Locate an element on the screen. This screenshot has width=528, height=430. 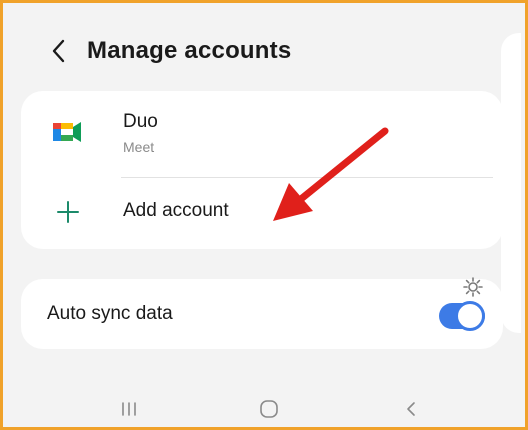
app-header: Manage accounts is located at coordinates (253, 51).